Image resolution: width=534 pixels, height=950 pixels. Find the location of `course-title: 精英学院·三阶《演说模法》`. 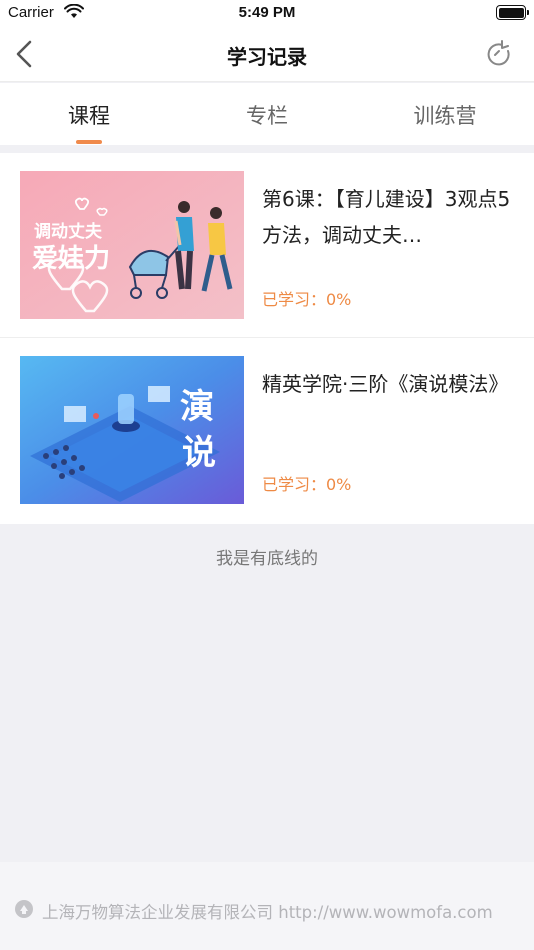

course-title: 精英学院·三阶《演说模法》 is located at coordinates (385, 384).